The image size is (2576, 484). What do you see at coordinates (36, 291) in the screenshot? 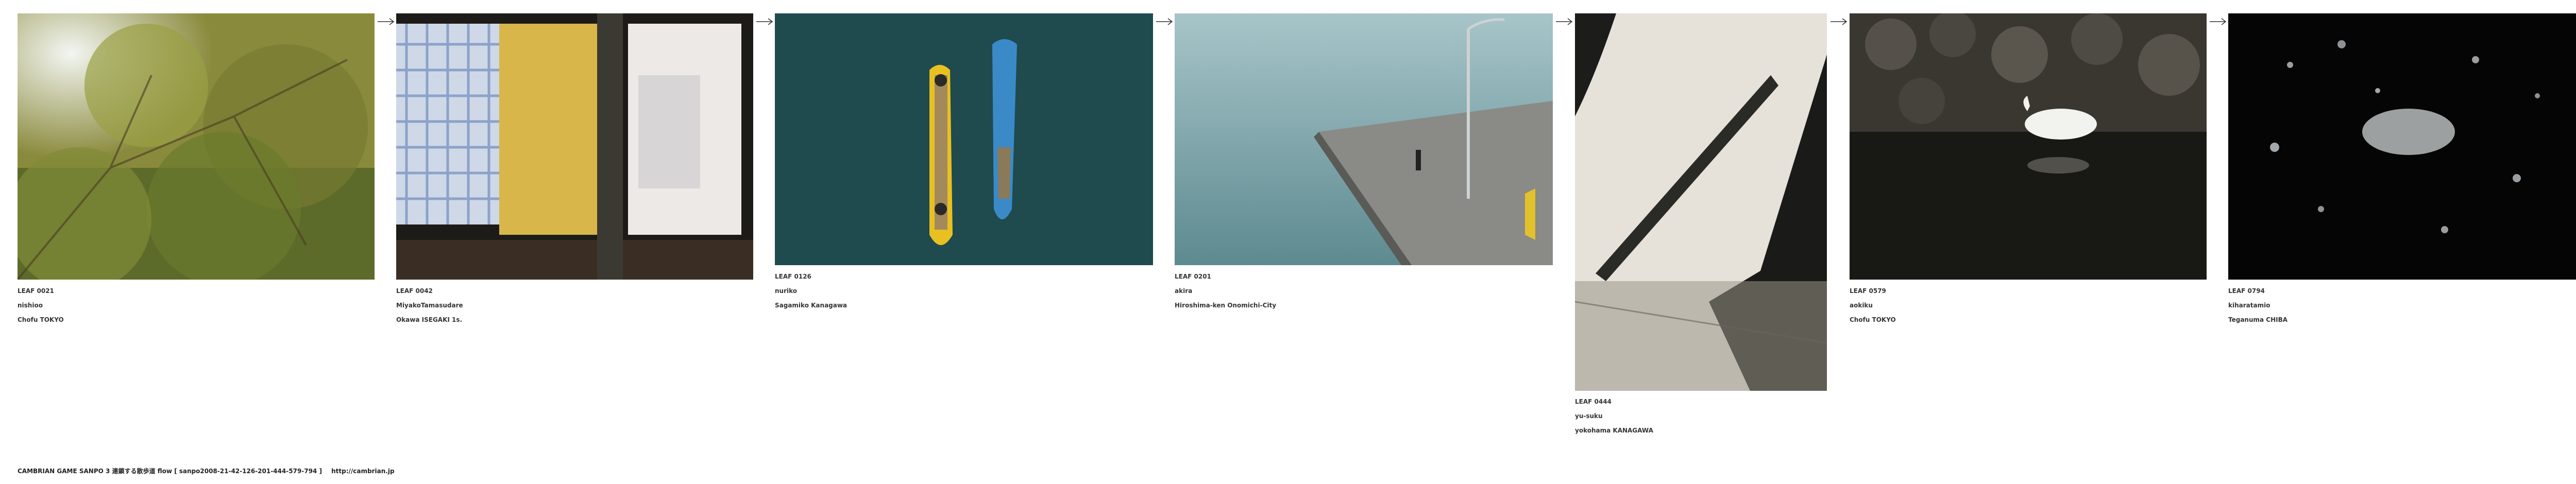
I see `leaf-id: LEAF 0021` at bounding box center [36, 291].